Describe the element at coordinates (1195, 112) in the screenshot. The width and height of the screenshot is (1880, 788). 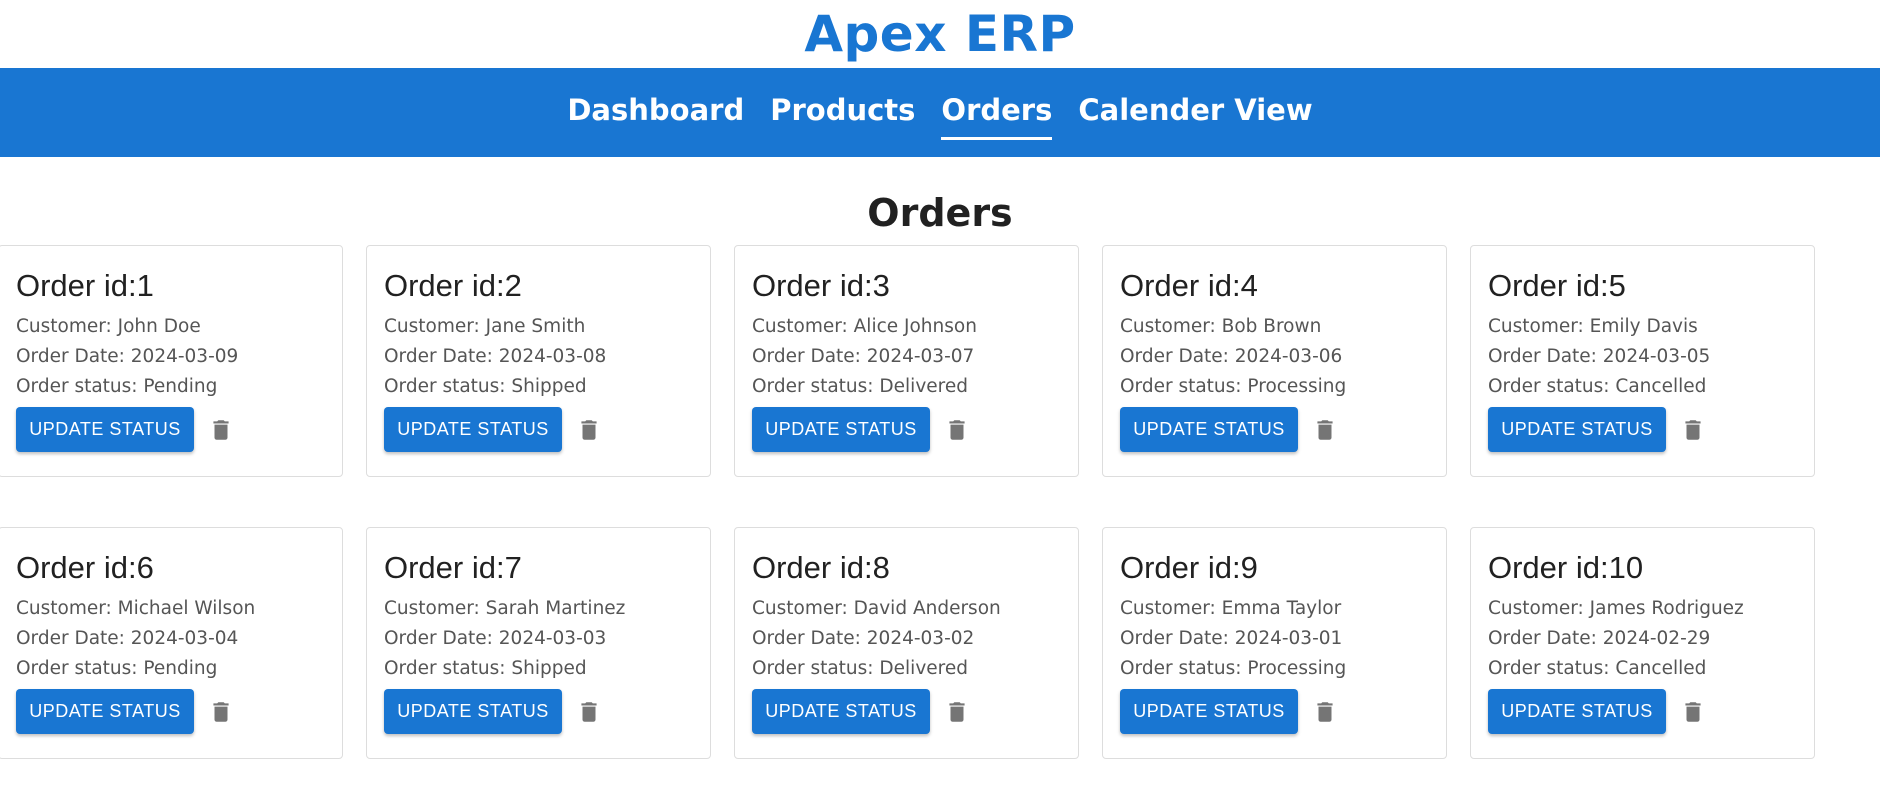
I see `nav-calender-view: Calender View` at that location.